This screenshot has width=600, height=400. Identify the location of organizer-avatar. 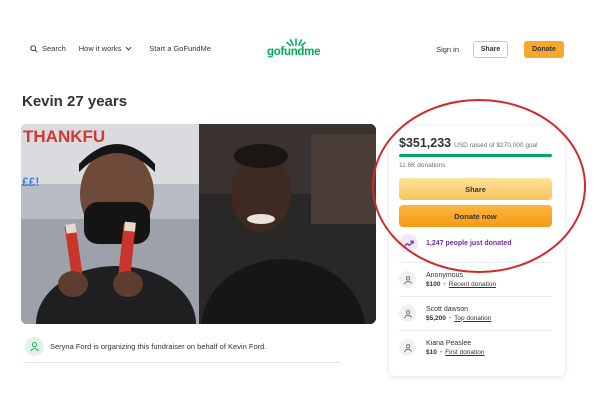
(34, 346).